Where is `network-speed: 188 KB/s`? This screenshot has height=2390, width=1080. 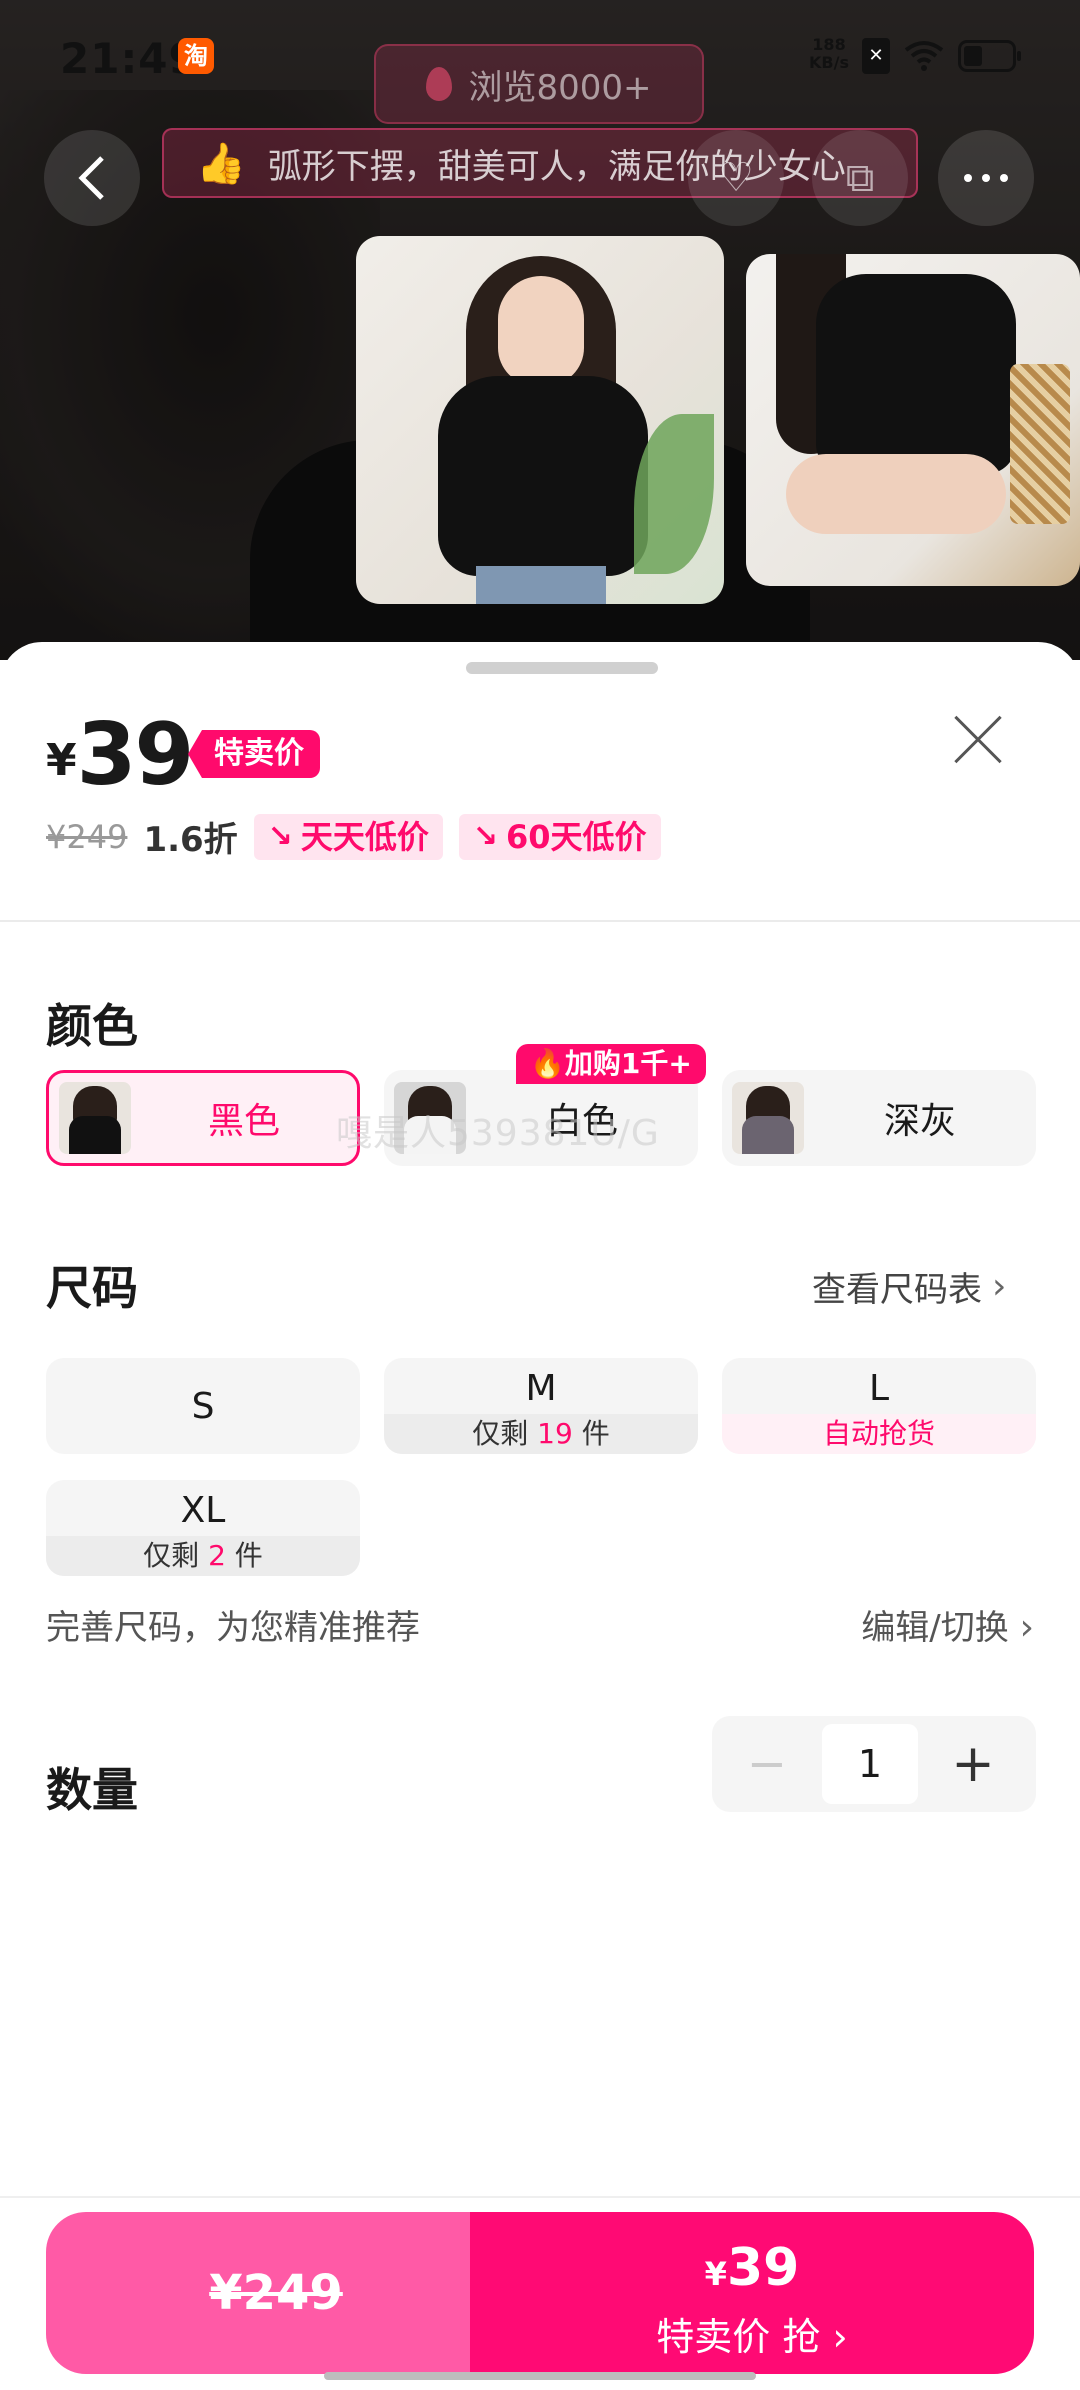
network-speed: 188 KB/s is located at coordinates (829, 54).